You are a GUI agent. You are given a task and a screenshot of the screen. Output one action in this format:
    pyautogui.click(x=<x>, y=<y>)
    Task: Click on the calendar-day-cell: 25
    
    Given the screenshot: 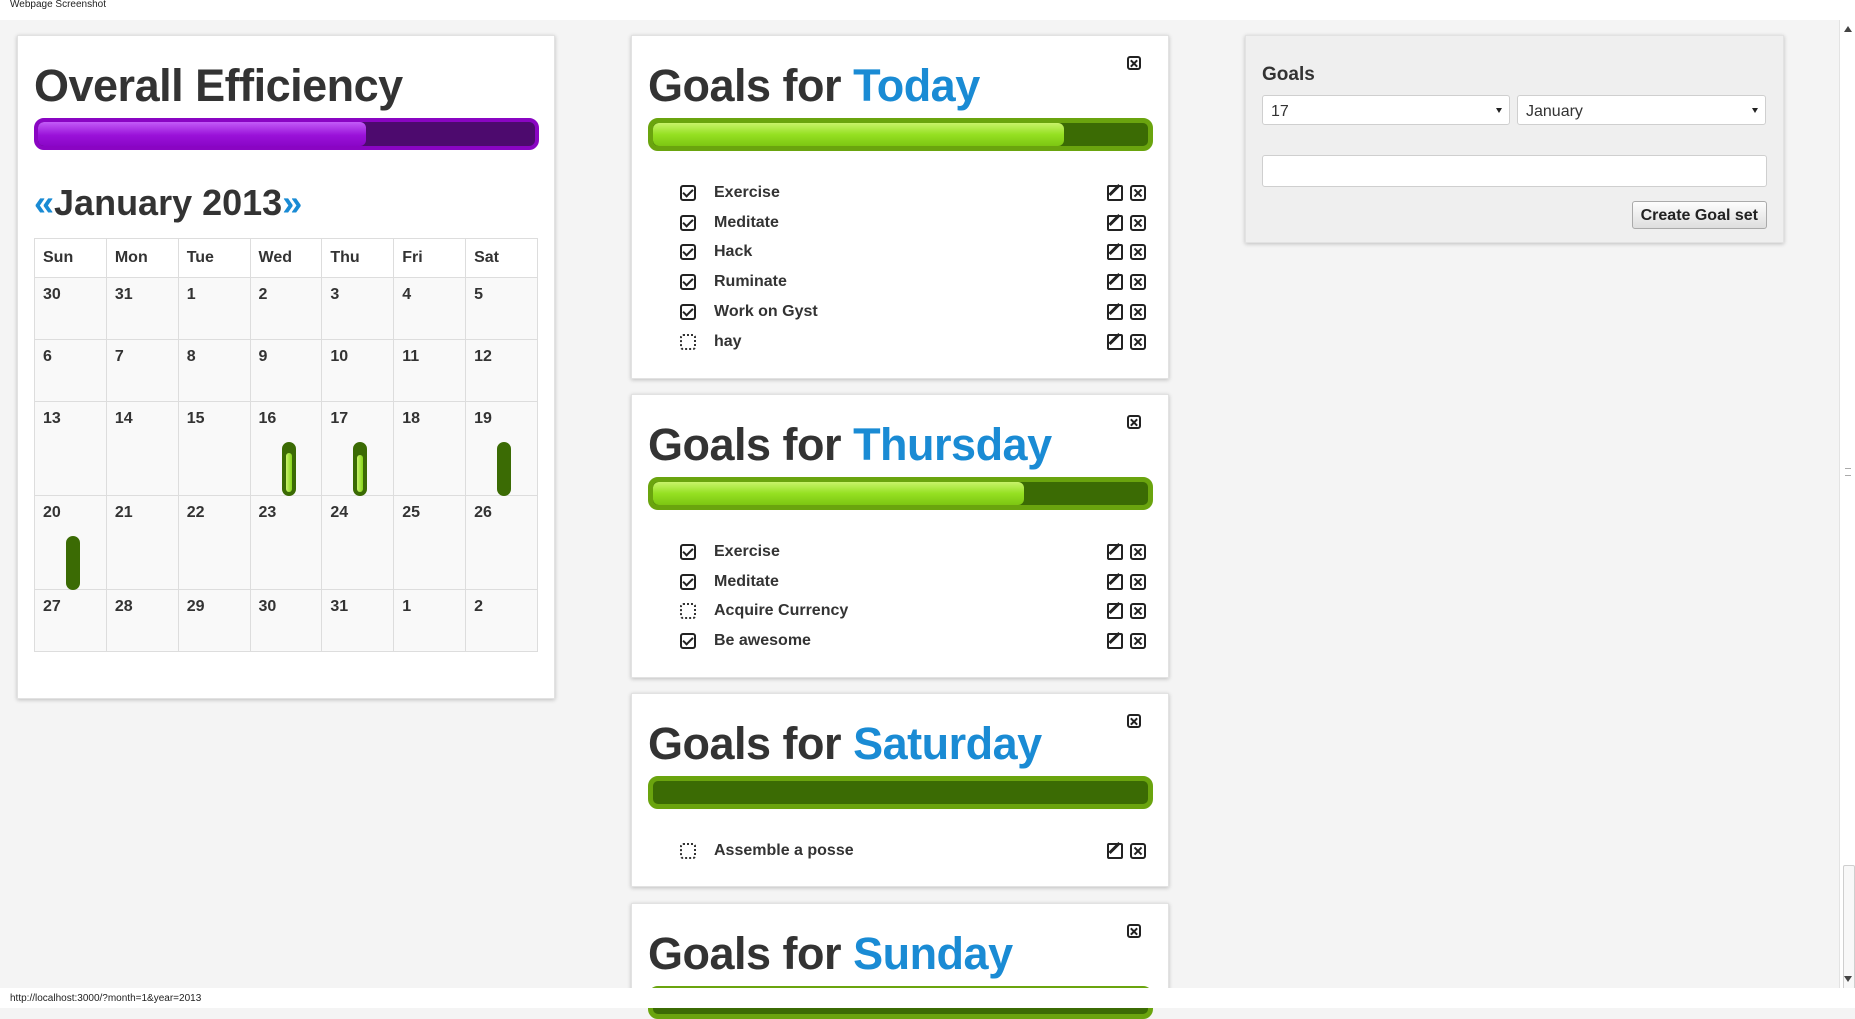 What is the action you would take?
    pyautogui.click(x=430, y=542)
    